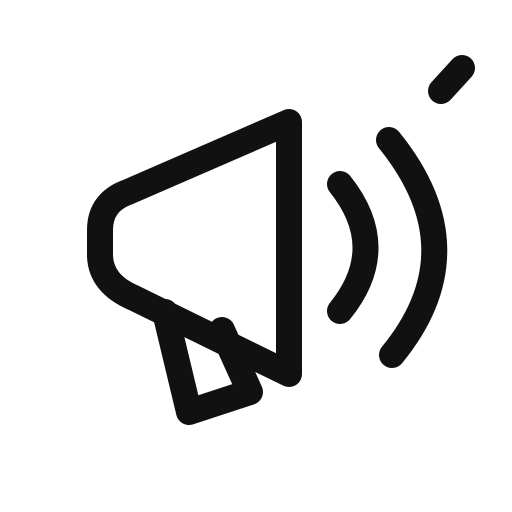  Describe the element at coordinates (412, 247) in the screenshot. I see `sound-wave-outer` at that location.